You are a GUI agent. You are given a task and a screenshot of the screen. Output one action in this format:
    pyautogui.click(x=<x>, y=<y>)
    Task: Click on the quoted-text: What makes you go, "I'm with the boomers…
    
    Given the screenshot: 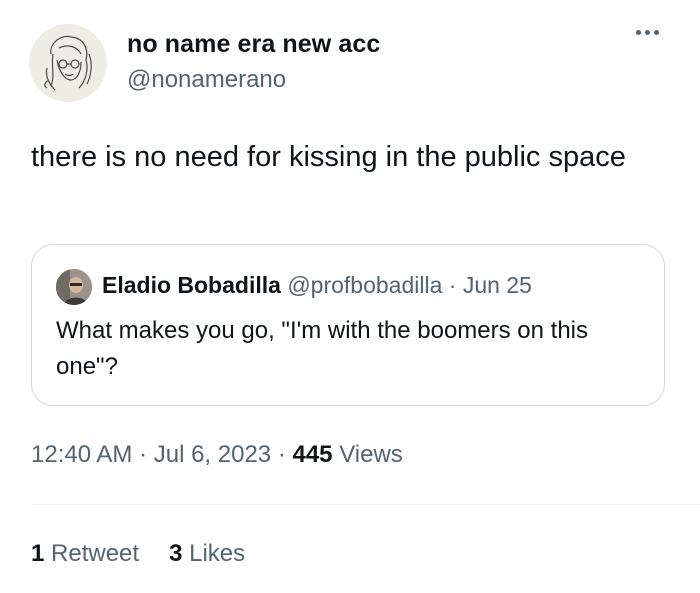 What is the action you would take?
    pyautogui.click(x=322, y=348)
    